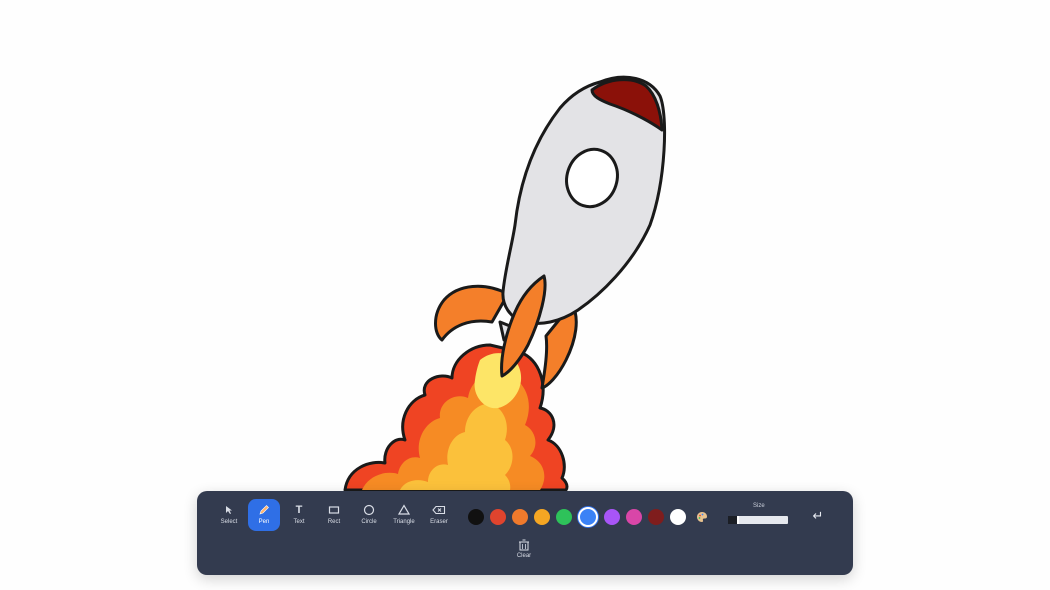 Image resolution: width=1050 pixels, height=590 pixels. I want to click on tool-pen-button: Pen, so click(264, 515).